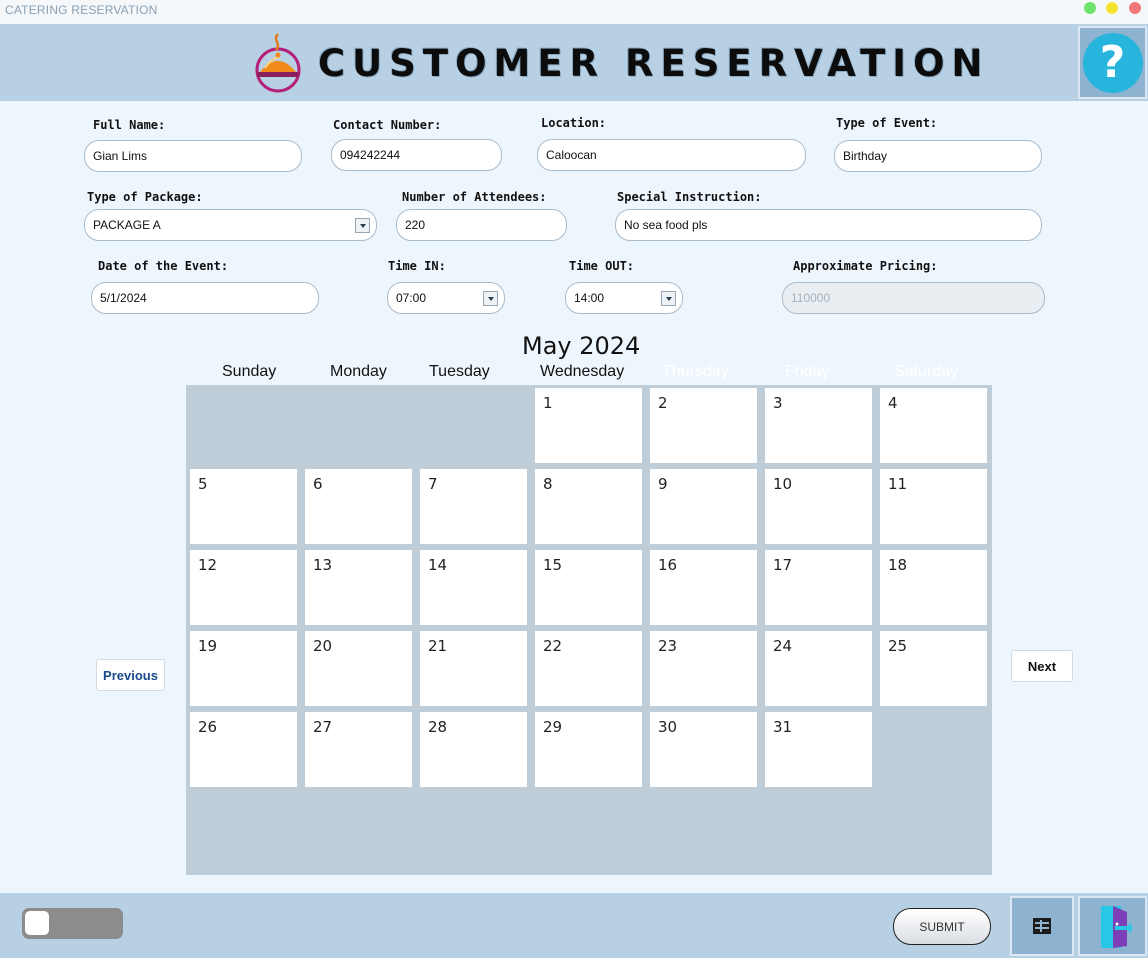 The height and width of the screenshot is (958, 1148). I want to click on next-month-button: Next, so click(1042, 666).